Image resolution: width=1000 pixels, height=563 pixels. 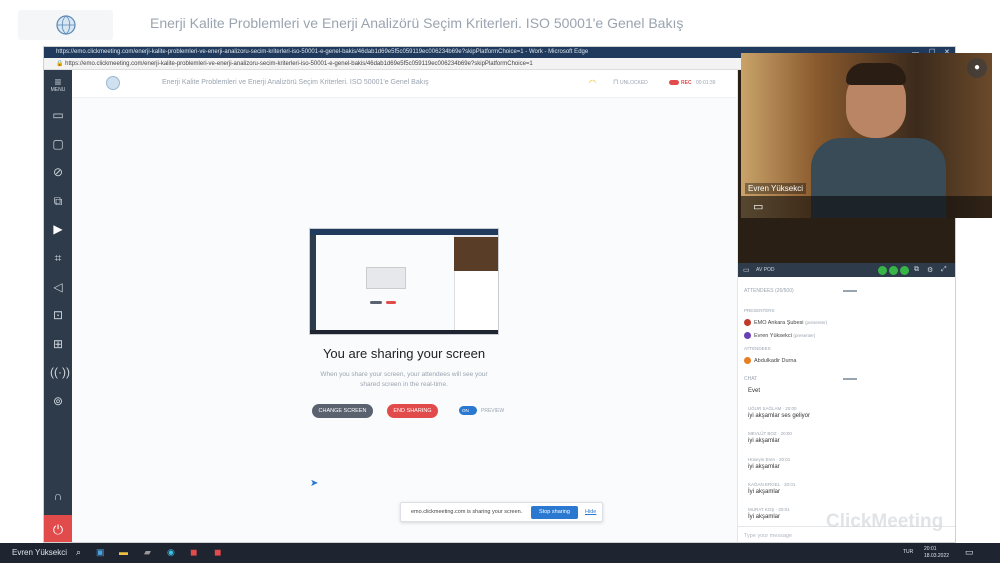 What do you see at coordinates (769, 509) in the screenshot?
I see `chat-meta: MURAT KOŞ · 20:01` at bounding box center [769, 509].